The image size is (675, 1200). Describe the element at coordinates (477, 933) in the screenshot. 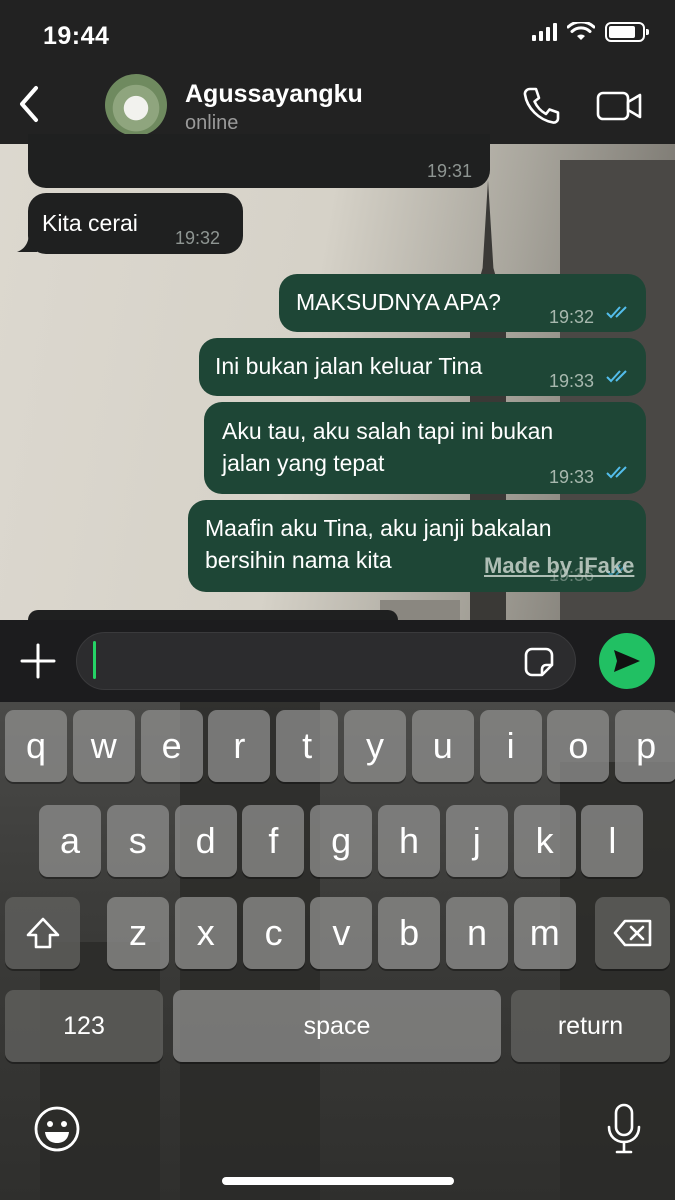

I see `key-n: n` at that location.